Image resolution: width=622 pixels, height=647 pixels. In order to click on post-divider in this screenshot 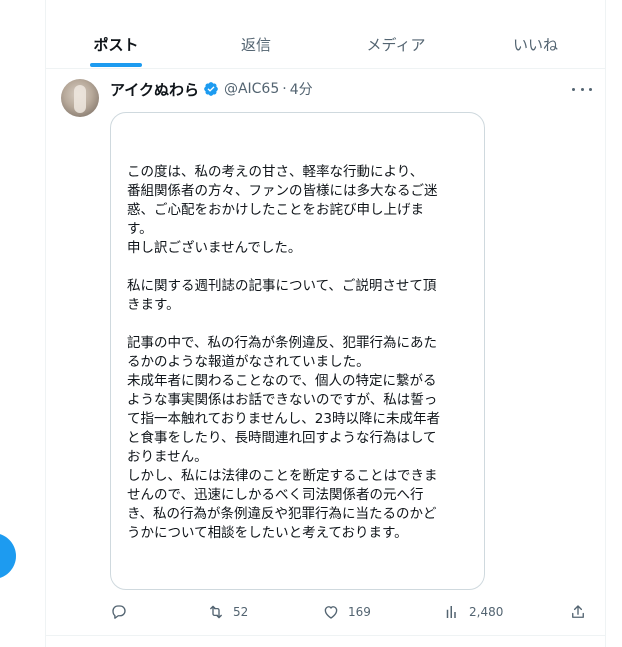, I will do `click(325, 635)`.